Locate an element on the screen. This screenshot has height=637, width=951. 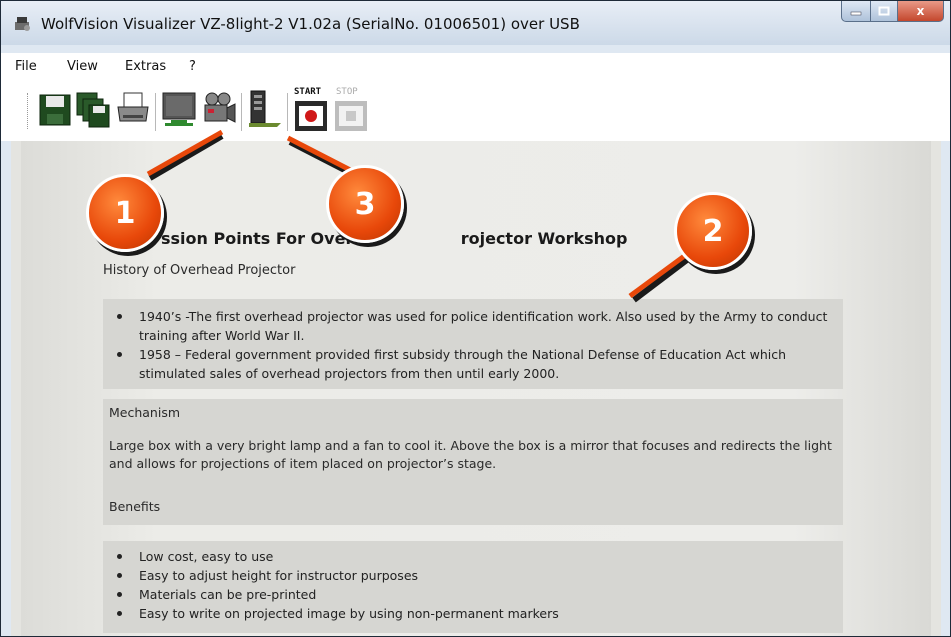
record-start-button: START is located at coordinates (311, 110).